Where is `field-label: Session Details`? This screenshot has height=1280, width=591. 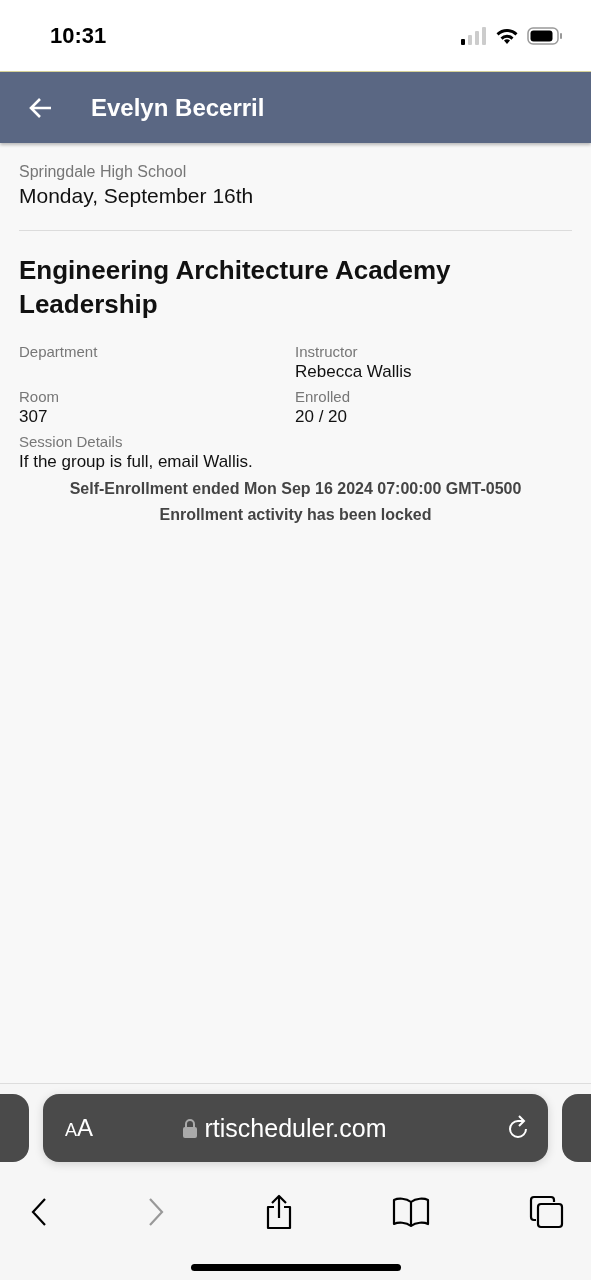
field-label: Session Details is located at coordinates (71, 441).